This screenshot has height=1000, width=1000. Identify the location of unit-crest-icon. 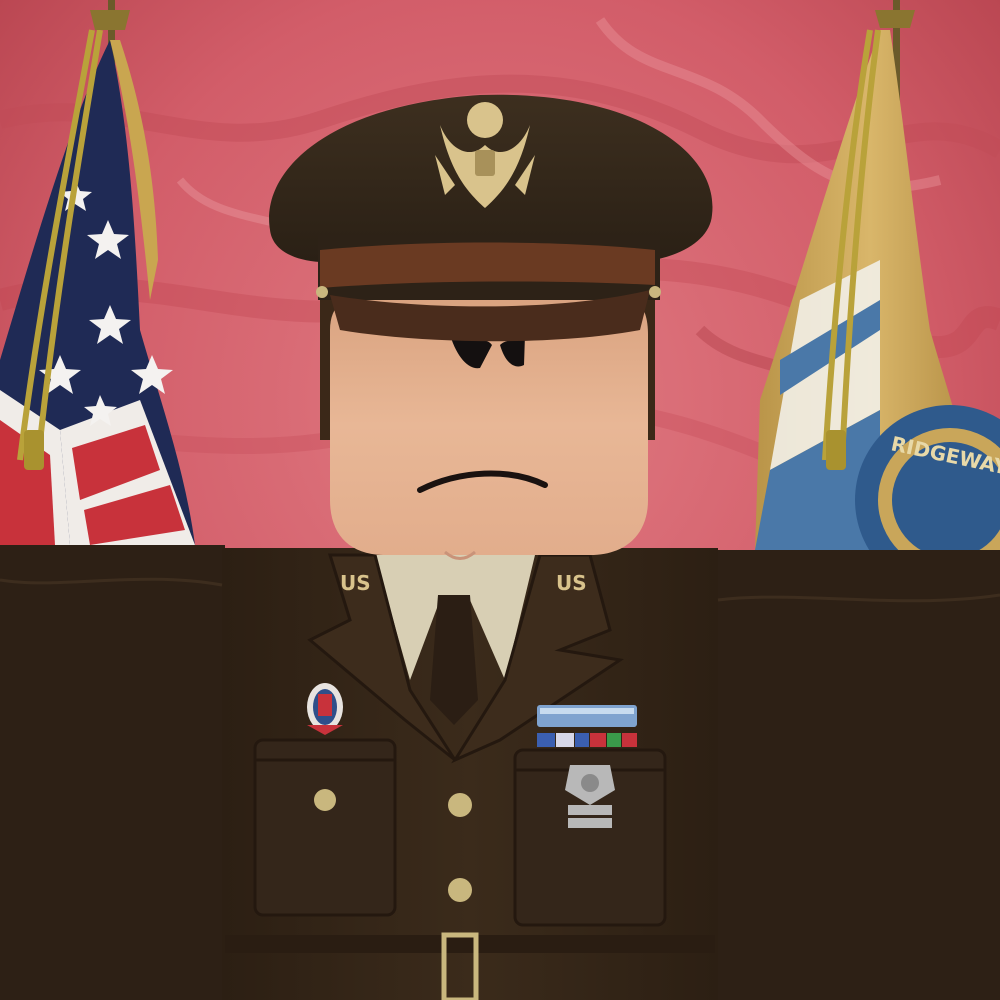
(325, 709).